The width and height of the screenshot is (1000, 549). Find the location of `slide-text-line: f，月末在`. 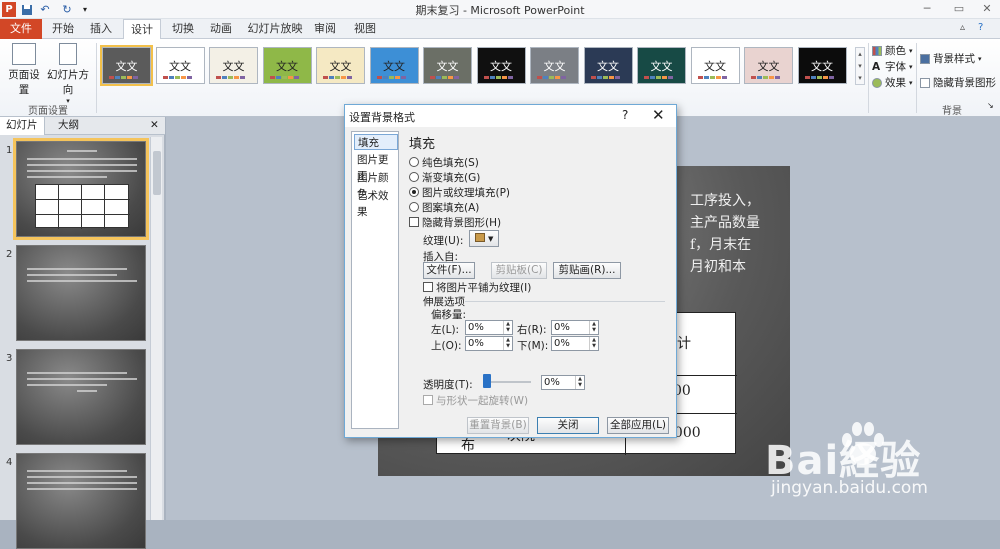

slide-text-line: f，月末在 is located at coordinates (721, 245).